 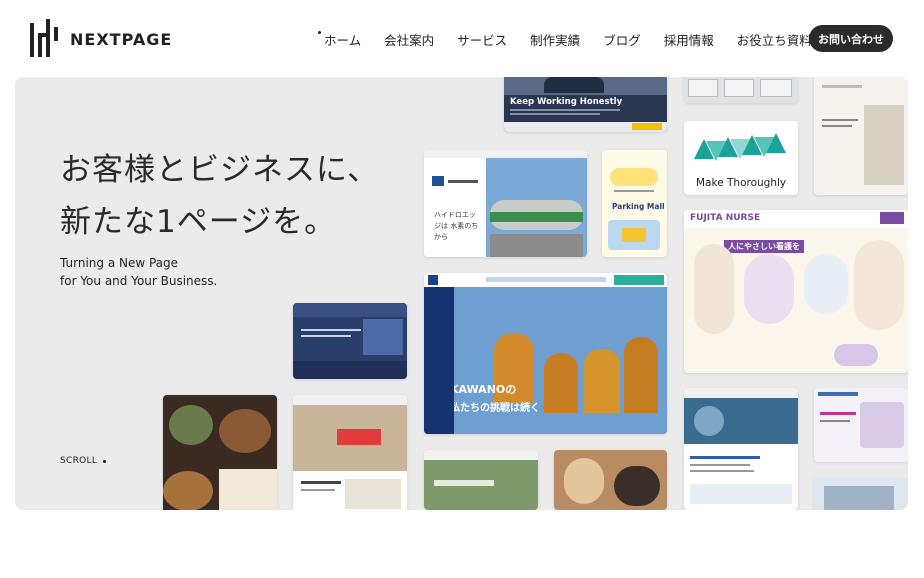 I want to click on nav-works: 制作実績, so click(x=555, y=39).